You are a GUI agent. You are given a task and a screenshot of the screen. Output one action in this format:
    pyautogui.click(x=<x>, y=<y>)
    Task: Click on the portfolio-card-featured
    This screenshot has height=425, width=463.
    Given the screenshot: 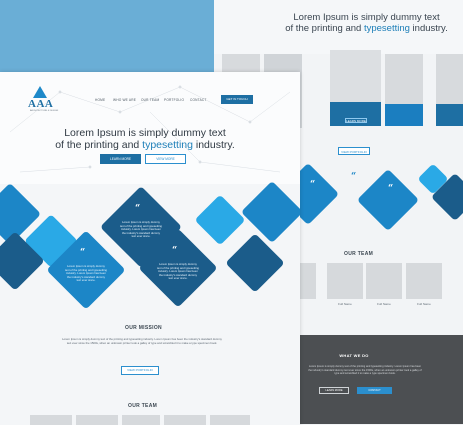 What is the action you would take?
    pyautogui.click(x=355, y=76)
    